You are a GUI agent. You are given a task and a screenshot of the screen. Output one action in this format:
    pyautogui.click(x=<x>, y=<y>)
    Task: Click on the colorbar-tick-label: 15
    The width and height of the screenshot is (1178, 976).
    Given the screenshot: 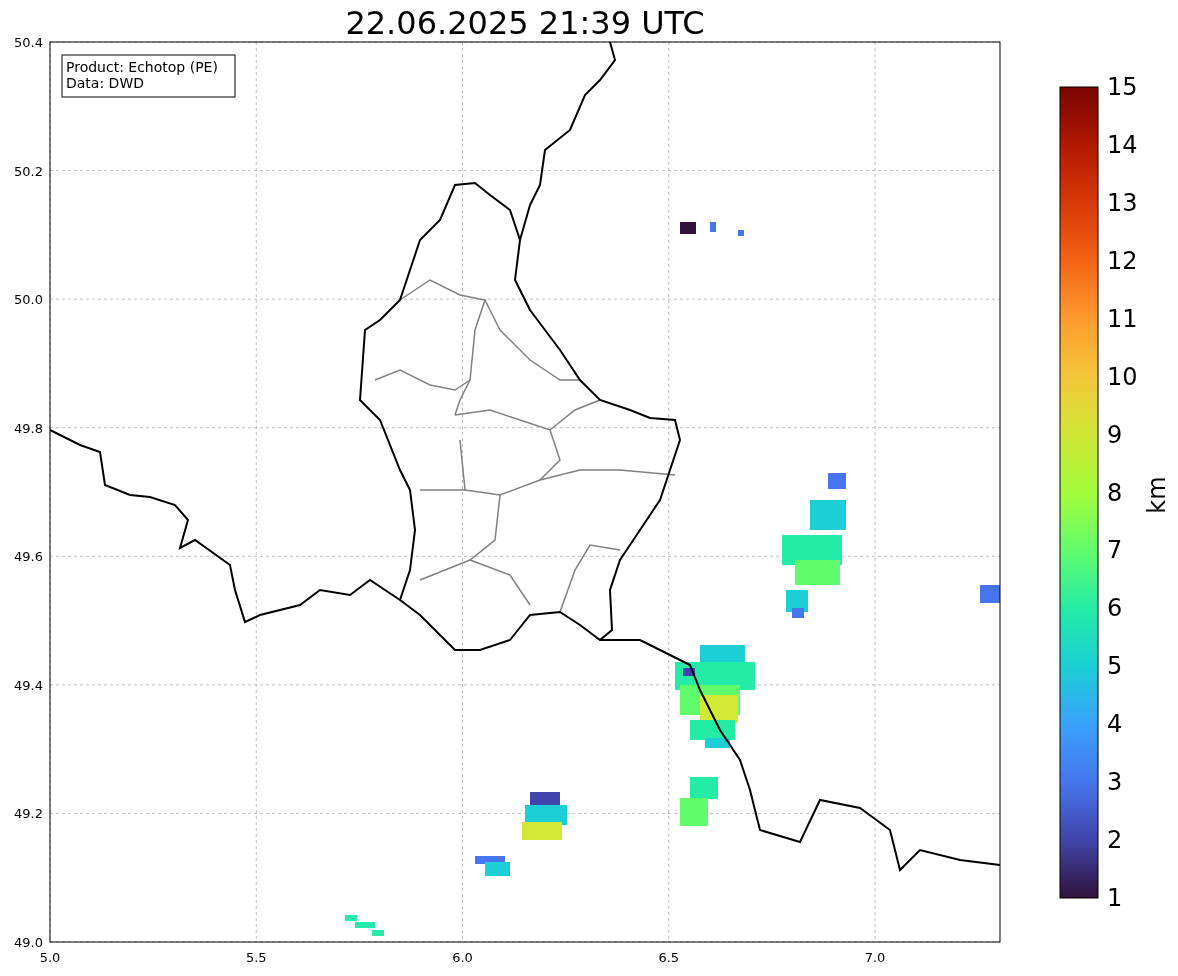 What is the action you would take?
    pyautogui.click(x=1122, y=87)
    